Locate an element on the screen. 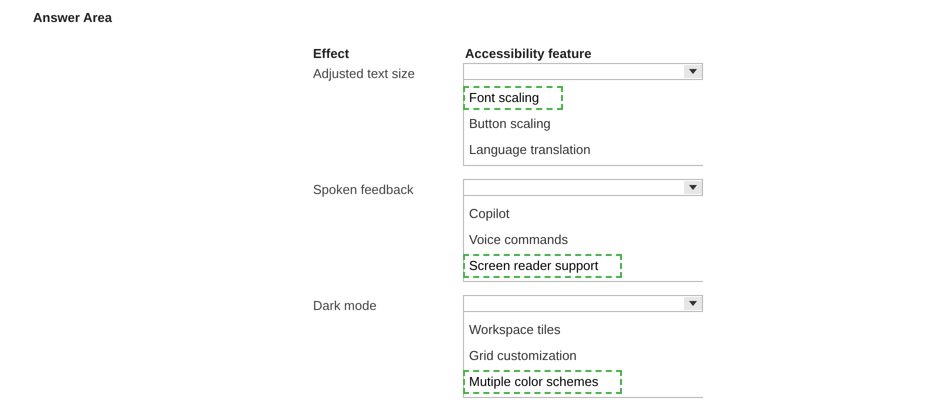 The height and width of the screenshot is (414, 943). option-item: Font scaling is located at coordinates (513, 98).